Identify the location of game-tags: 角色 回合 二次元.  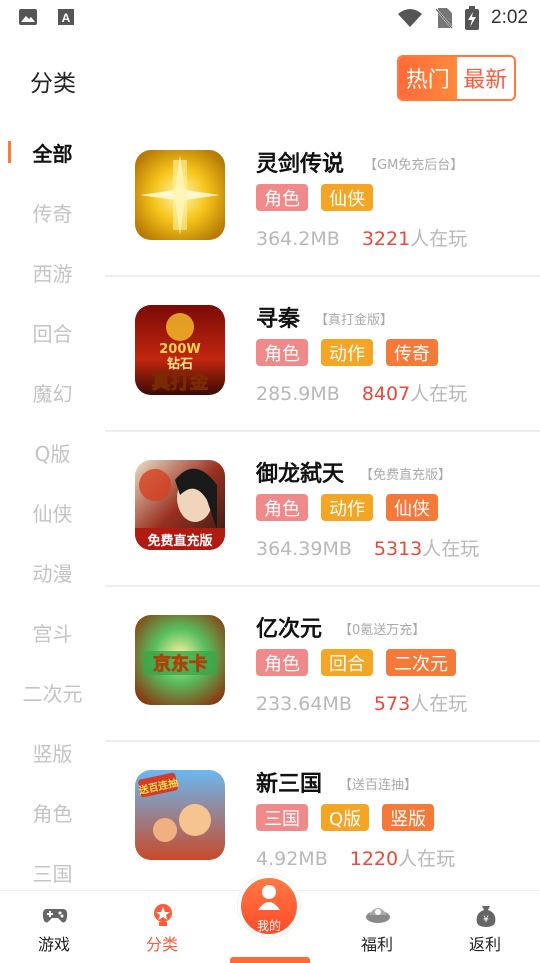
(356, 662).